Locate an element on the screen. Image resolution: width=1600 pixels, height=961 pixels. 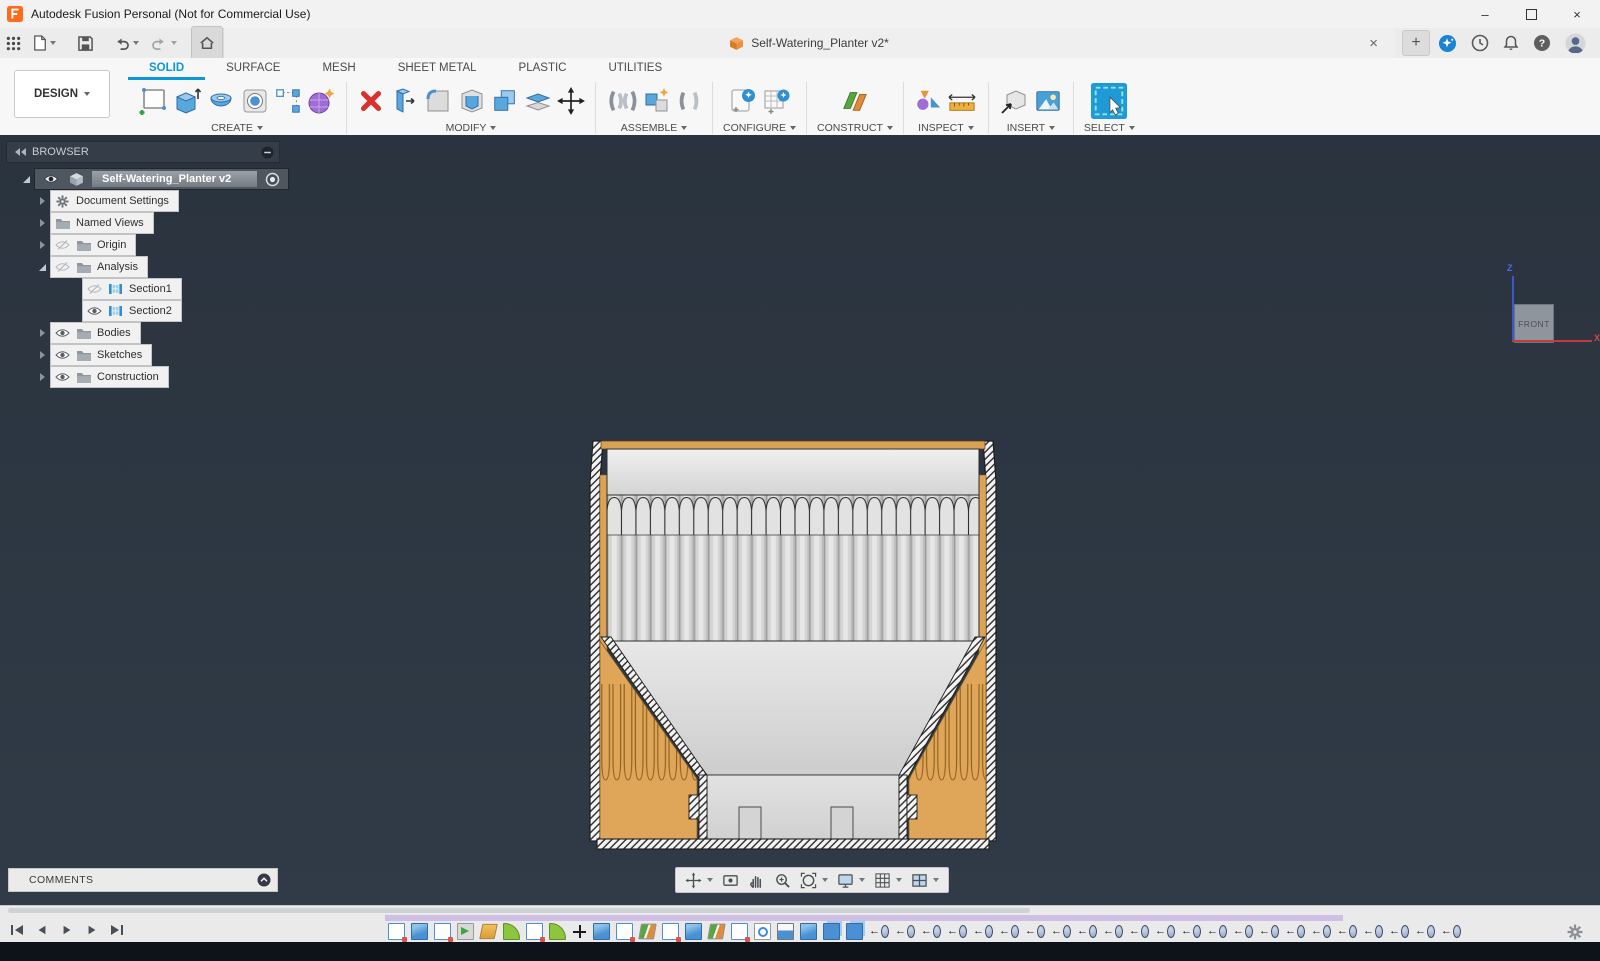
browser-item-document-settings: Document Settings is located at coordinates (151, 201).